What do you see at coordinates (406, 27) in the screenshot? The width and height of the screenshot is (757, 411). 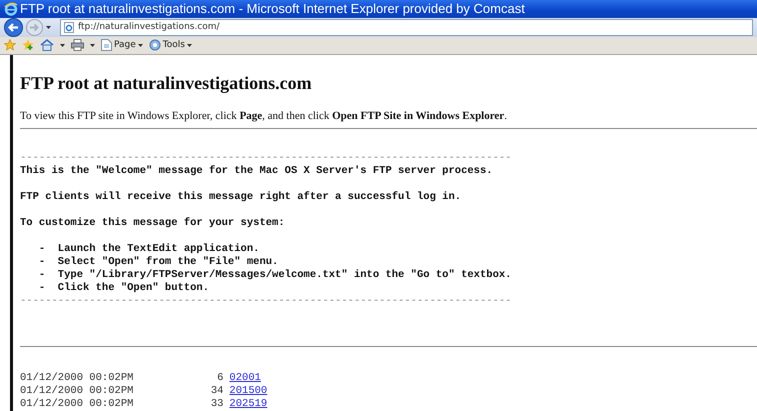 I see `address-field: ftp://naturalinvestigations.com/` at bounding box center [406, 27].